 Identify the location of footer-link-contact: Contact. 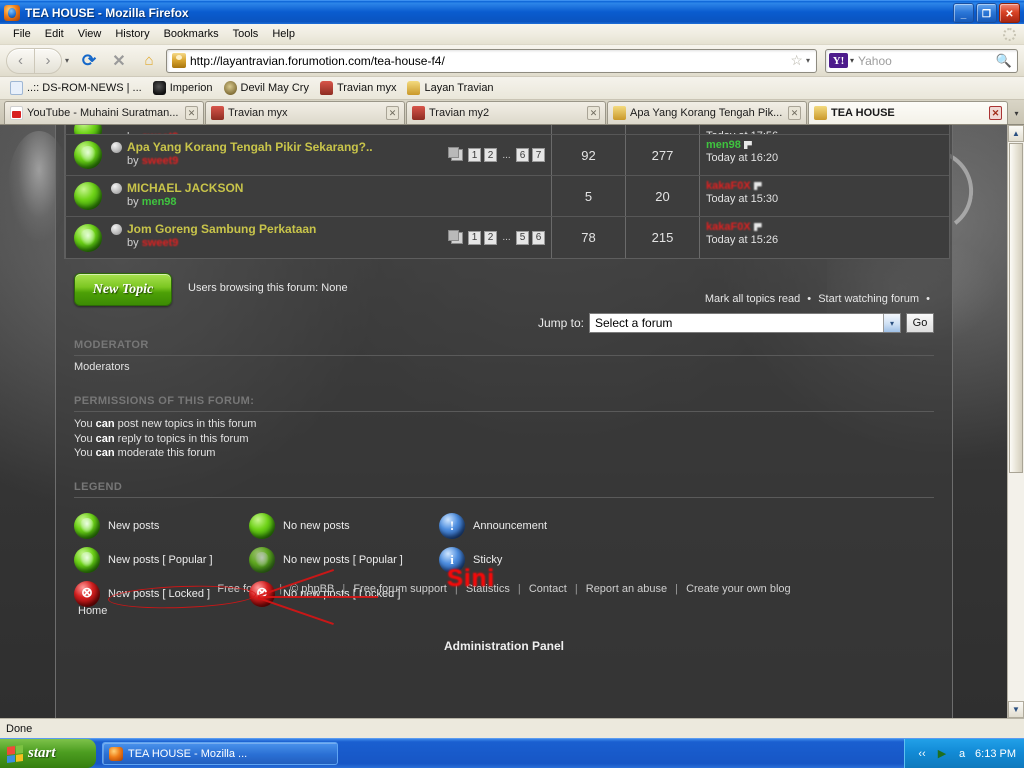
(548, 589).